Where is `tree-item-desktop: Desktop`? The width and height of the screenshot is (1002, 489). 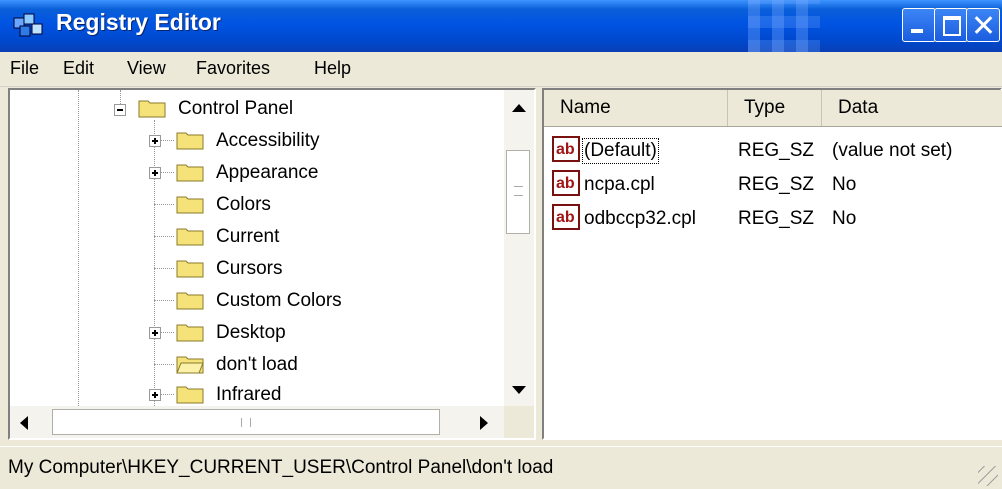
tree-item-desktop: Desktop is located at coordinates (251, 333).